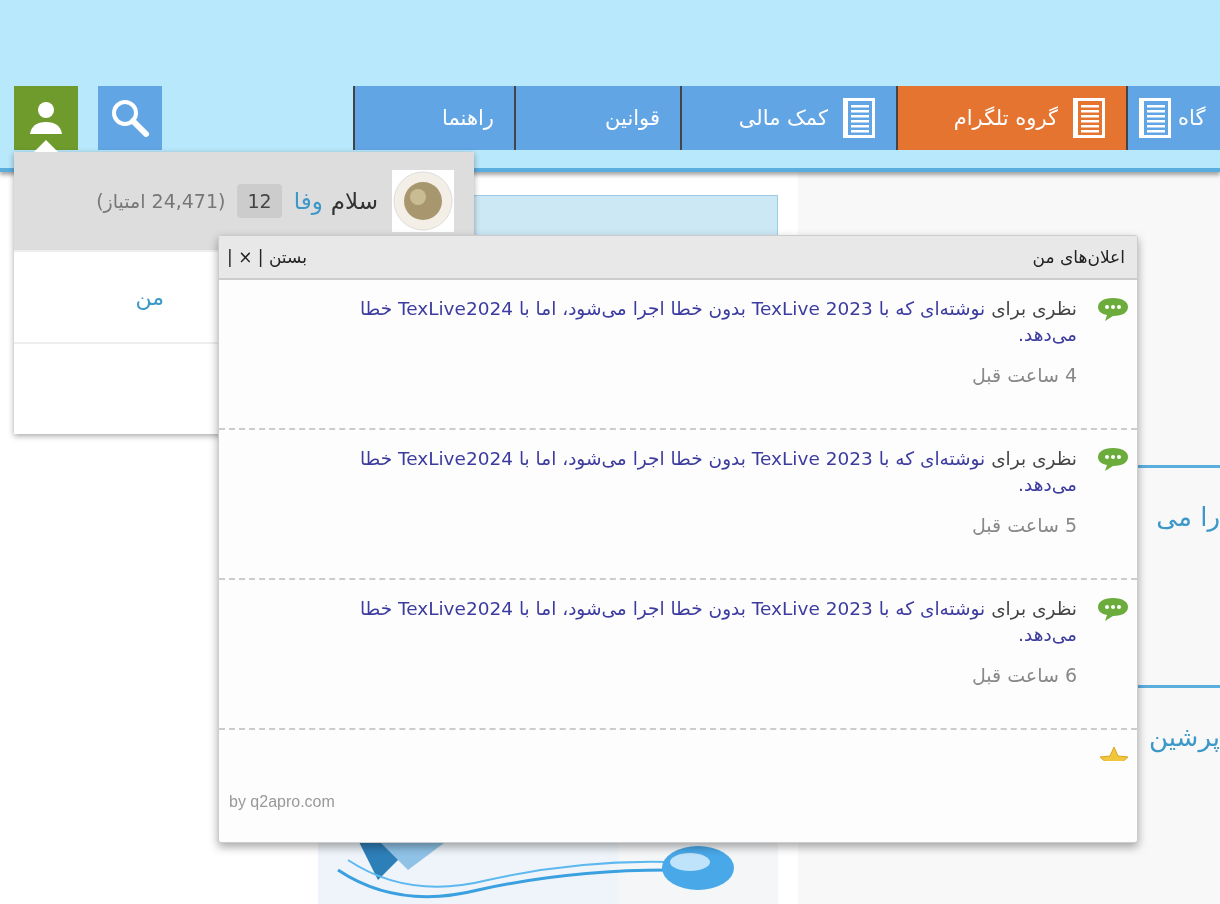 The width and height of the screenshot is (1220, 904). I want to click on user-button, so click(46, 118).